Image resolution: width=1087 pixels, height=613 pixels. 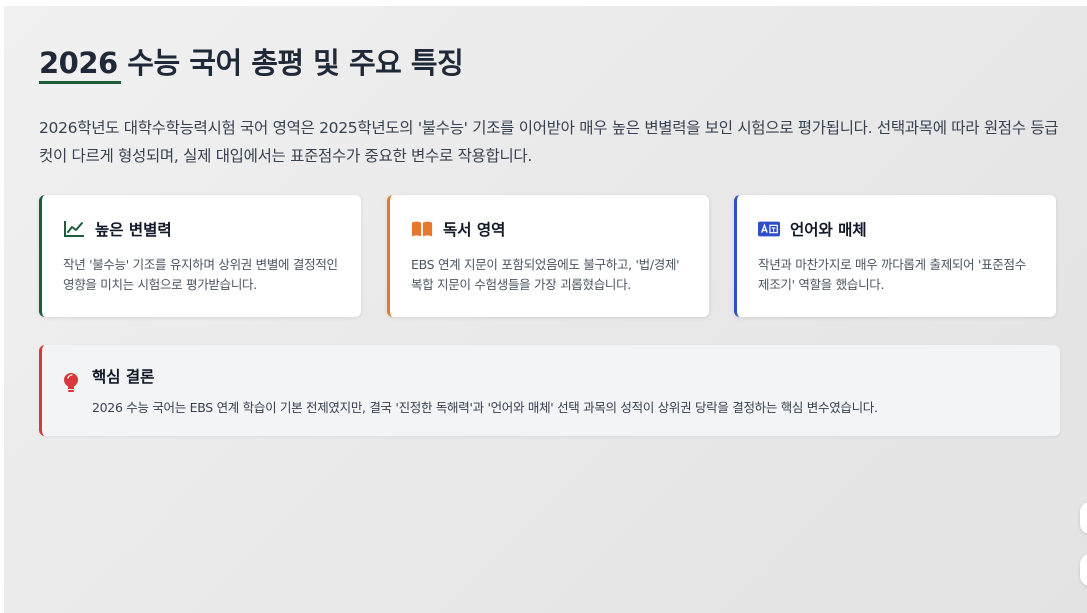 I want to click on language-icon, so click(x=769, y=229).